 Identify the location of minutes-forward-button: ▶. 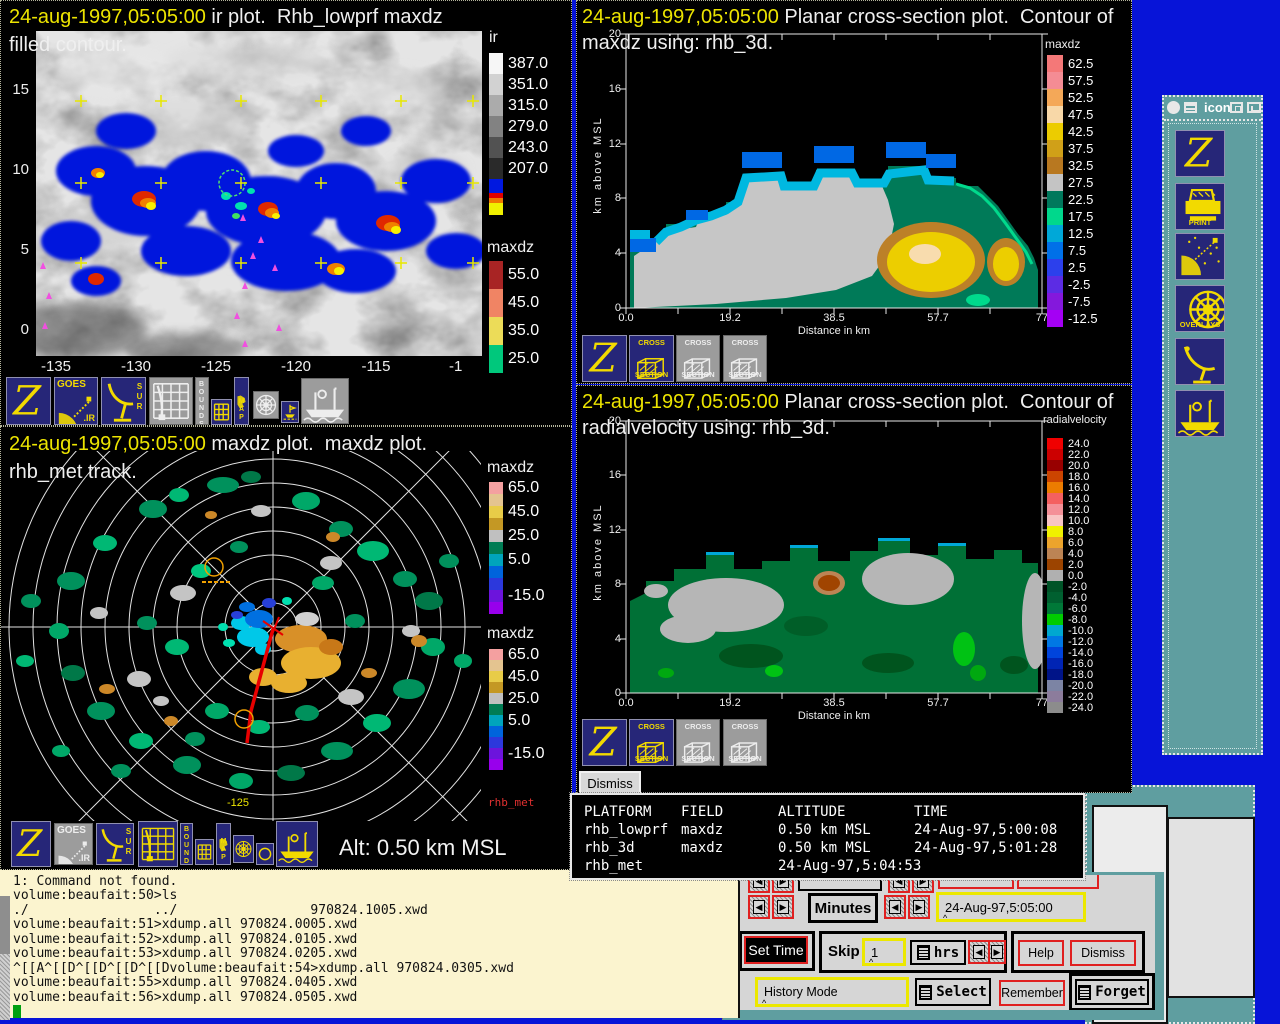
(783, 907).